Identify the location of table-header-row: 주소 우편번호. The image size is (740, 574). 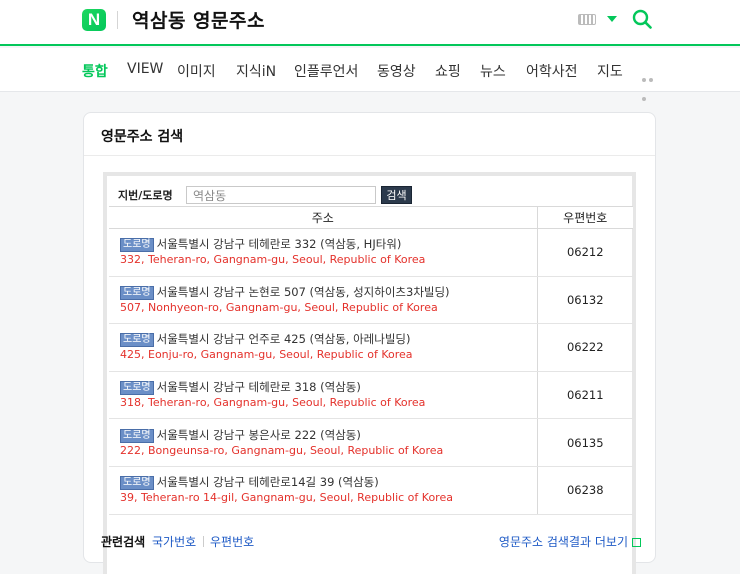
(371, 217).